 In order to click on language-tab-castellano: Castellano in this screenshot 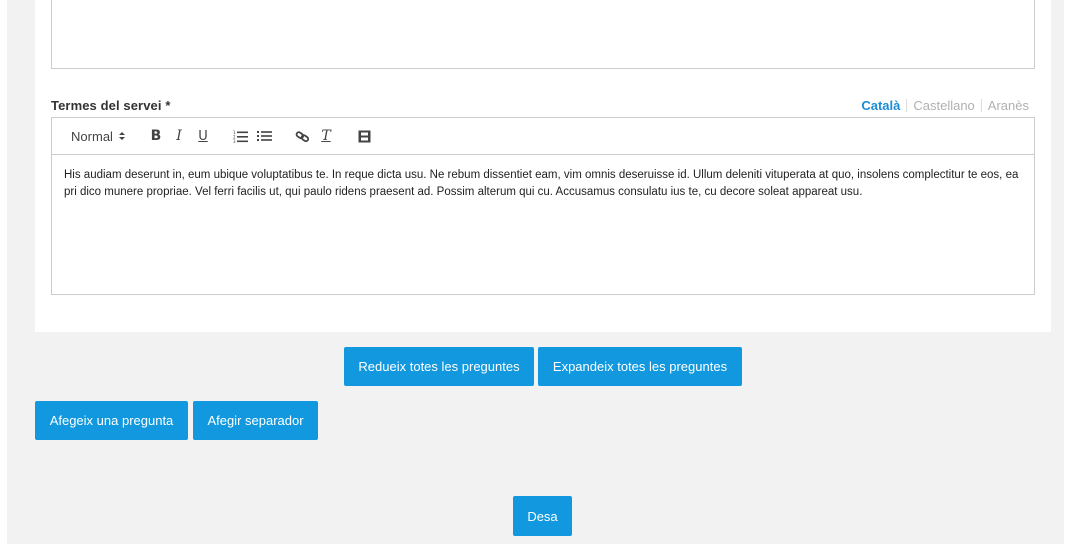, I will do `click(943, 105)`.